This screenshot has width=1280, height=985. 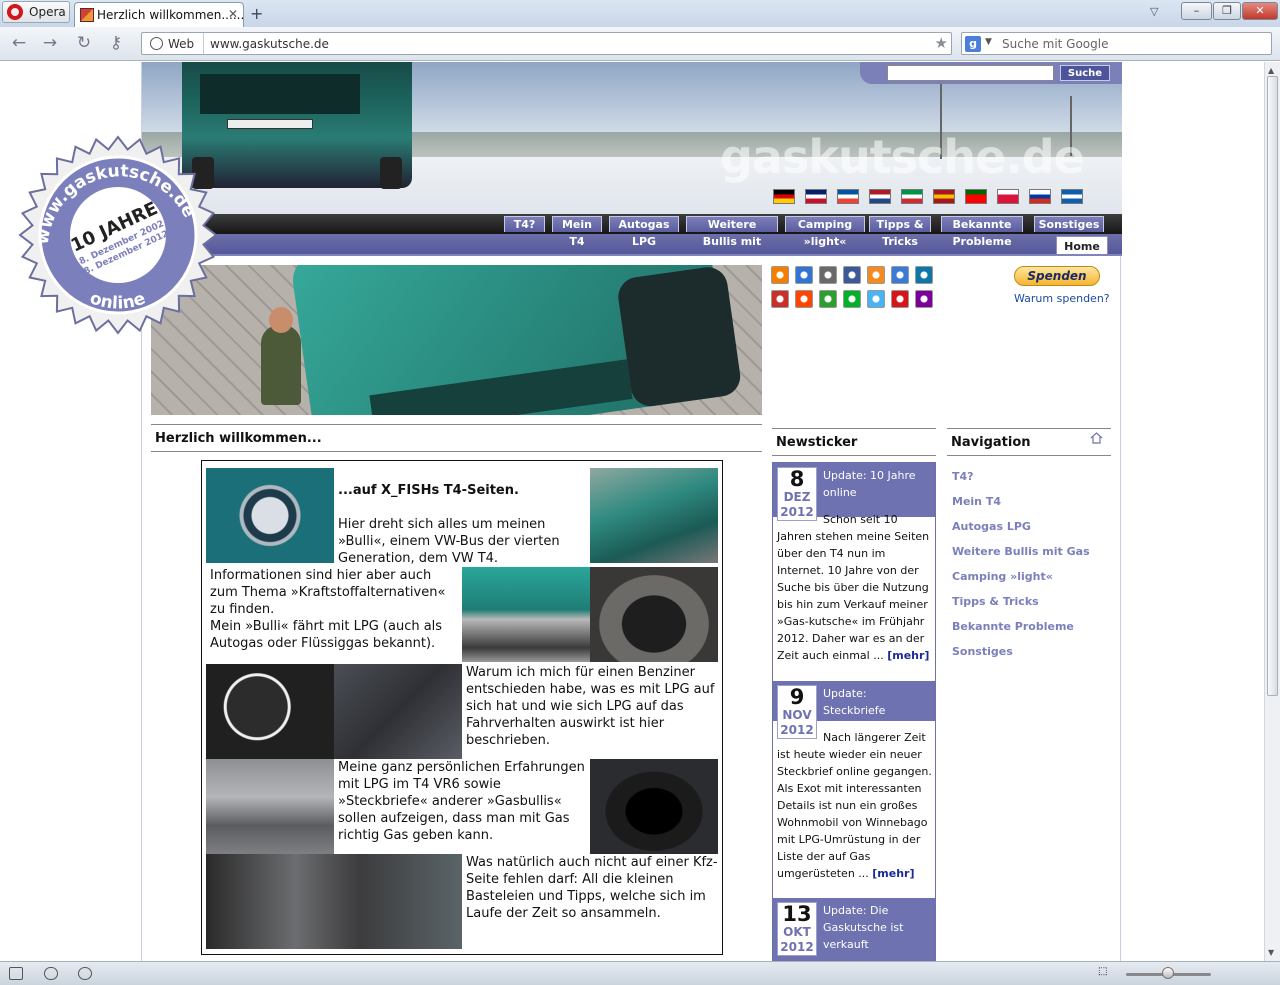 What do you see at coordinates (256, 13) in the screenshot?
I see `new-tab-icon: +` at bounding box center [256, 13].